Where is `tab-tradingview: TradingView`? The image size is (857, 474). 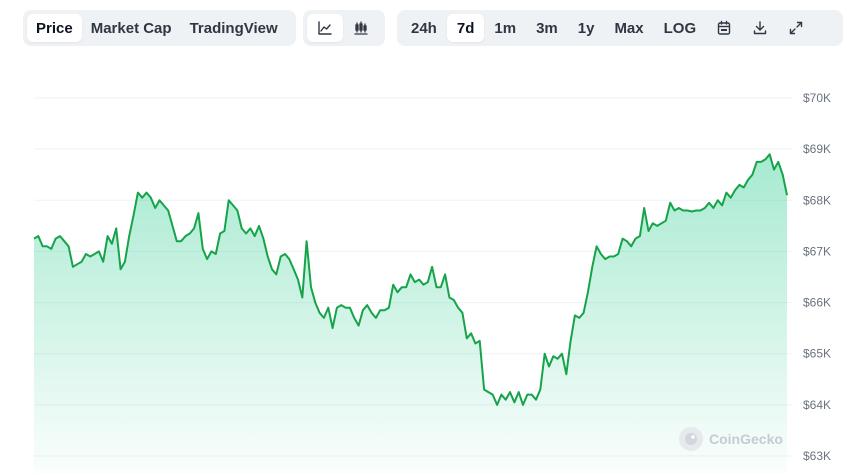 tab-tradingview: TradingView is located at coordinates (234, 28).